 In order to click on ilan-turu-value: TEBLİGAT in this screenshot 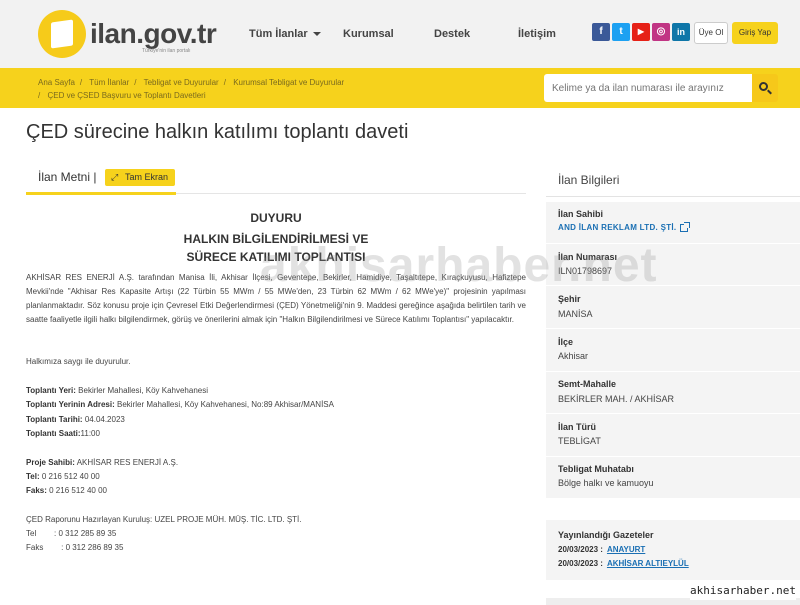, I will do `click(579, 441)`.